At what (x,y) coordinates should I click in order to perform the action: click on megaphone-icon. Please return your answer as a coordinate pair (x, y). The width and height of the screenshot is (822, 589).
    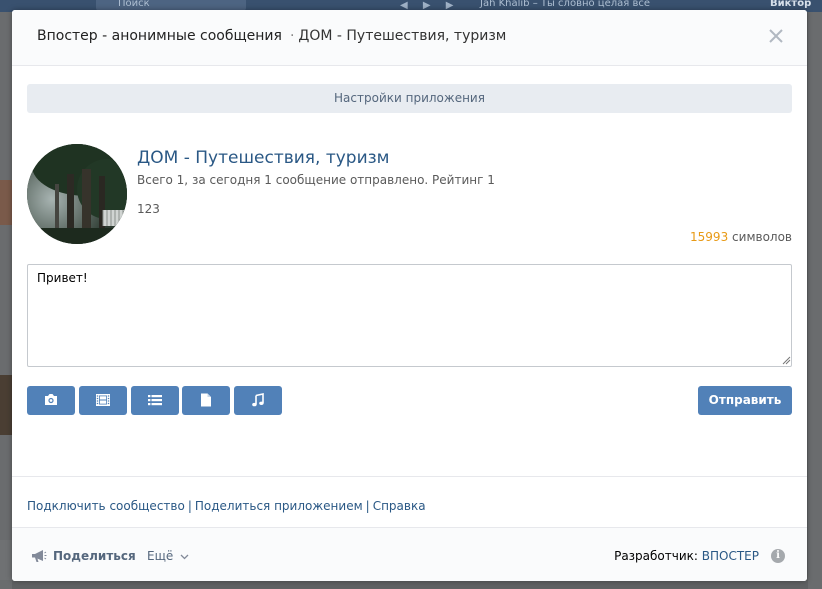
    Looking at the image, I should click on (39, 556).